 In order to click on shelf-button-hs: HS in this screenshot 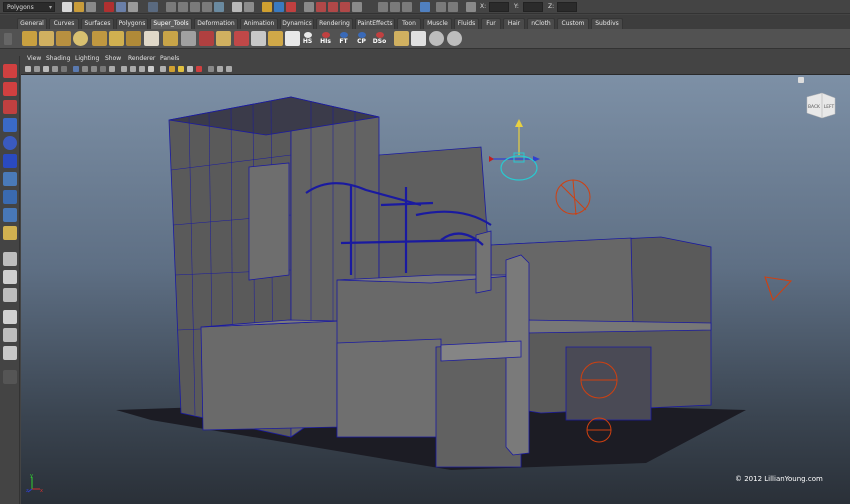, I will do `click(307, 38)`.